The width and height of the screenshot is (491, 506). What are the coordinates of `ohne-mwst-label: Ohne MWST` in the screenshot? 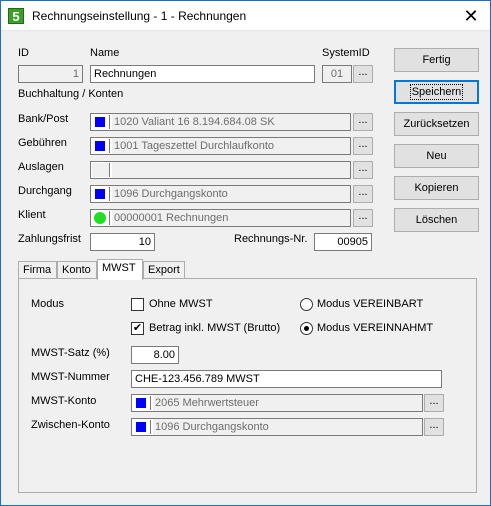 It's located at (181, 304).